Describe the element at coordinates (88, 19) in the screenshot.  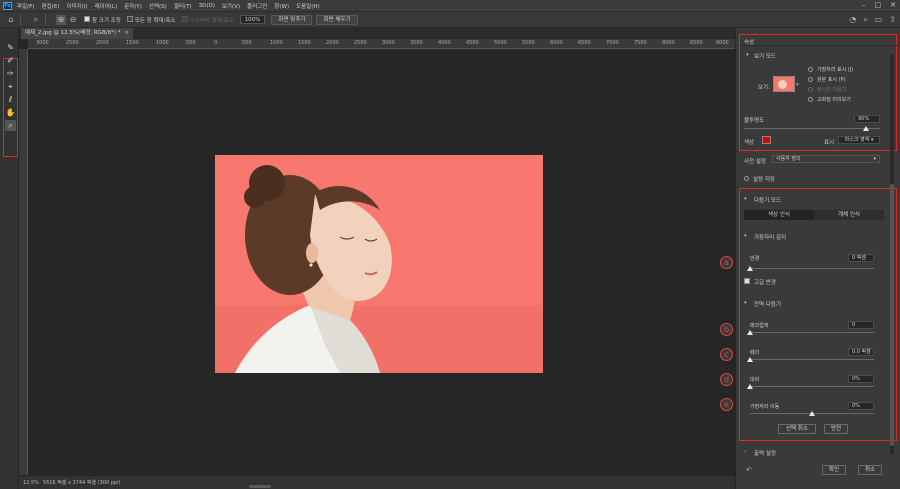
I see `resize-windows-checkbox` at that location.